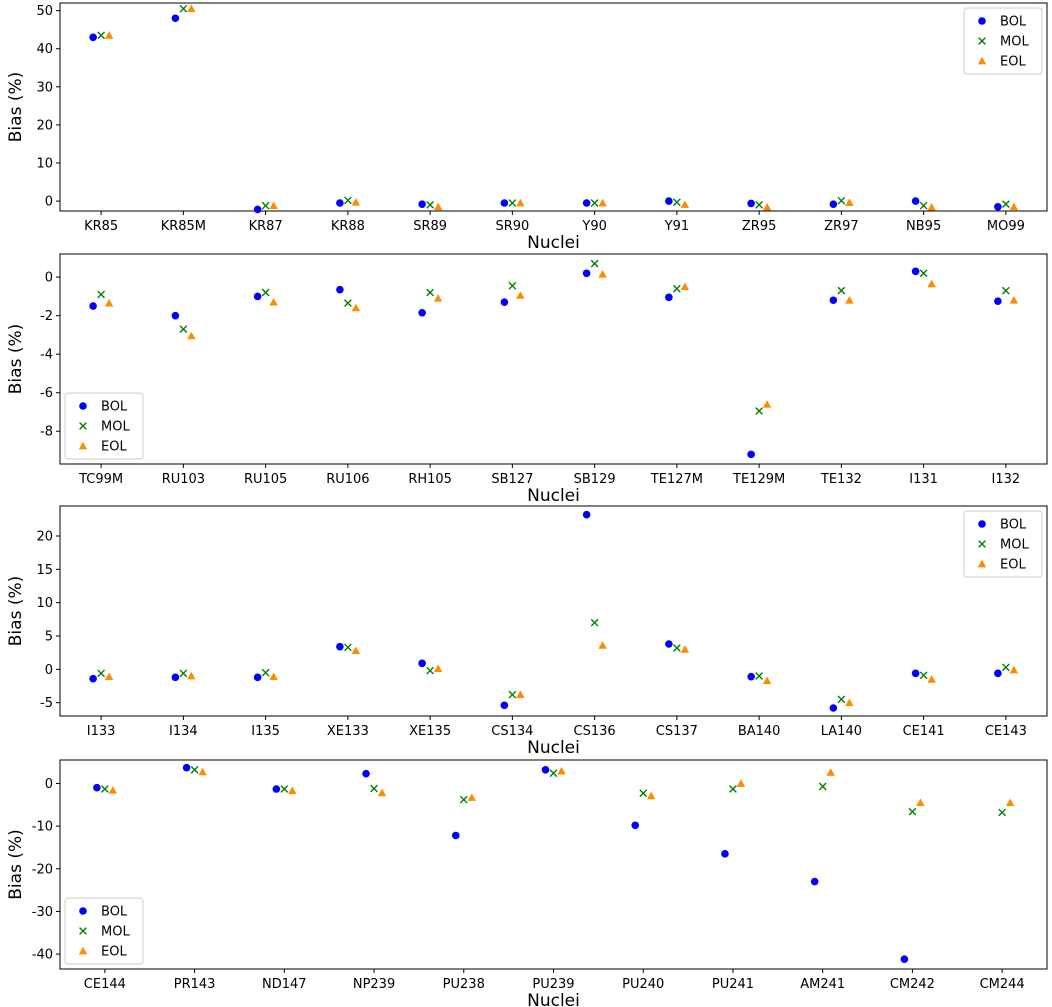 This screenshot has width=1052, height=1007. Describe the element at coordinates (195, 984) in the screenshot. I see `x-tick-label: PR143` at that location.